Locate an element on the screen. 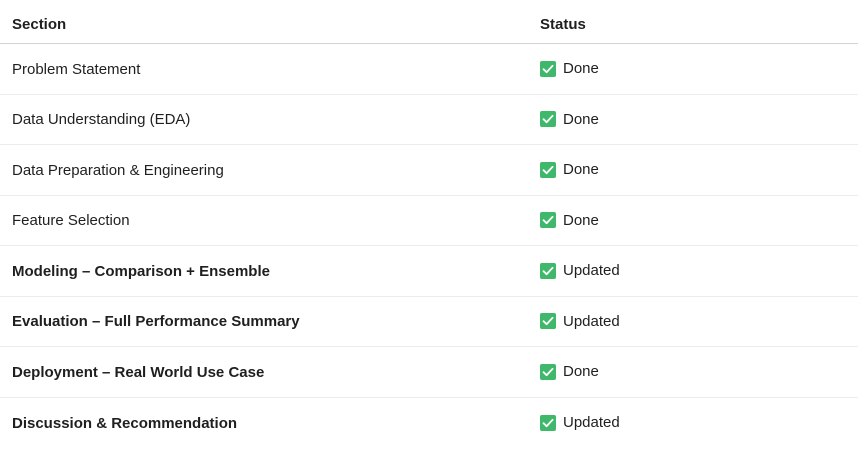 The height and width of the screenshot is (470, 858). table-row: Data Understanding (EDA) Done is located at coordinates (429, 120).